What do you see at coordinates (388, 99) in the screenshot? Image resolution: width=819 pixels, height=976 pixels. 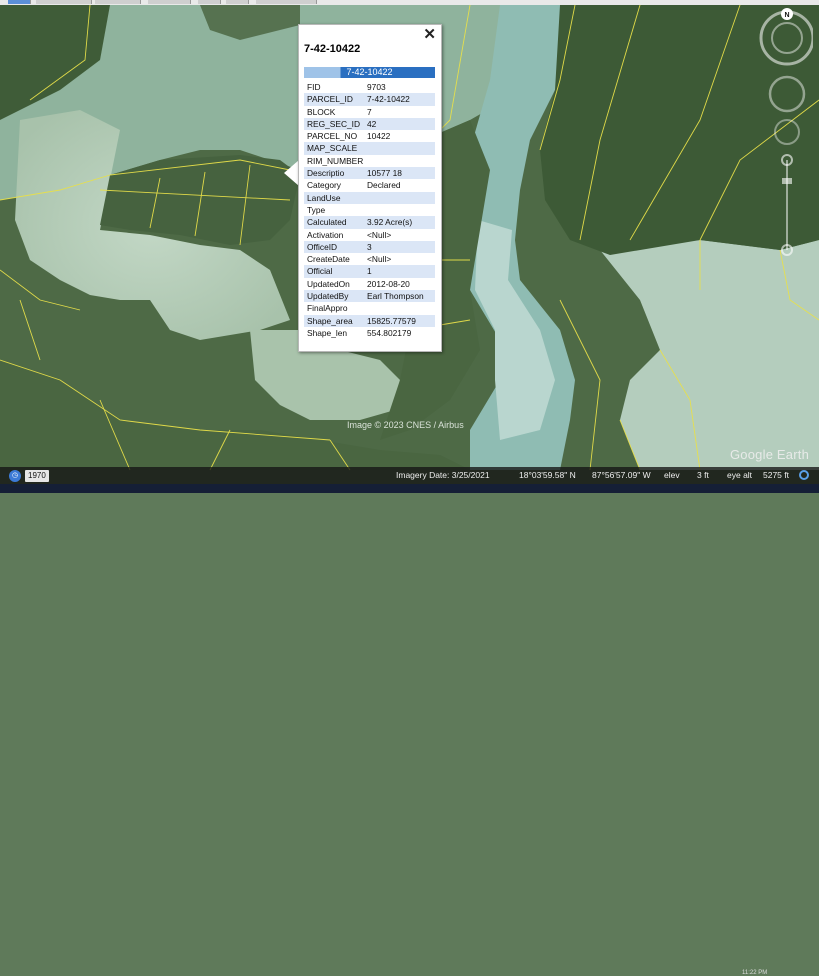 I see `attribute-value: 7-42-10422` at bounding box center [388, 99].